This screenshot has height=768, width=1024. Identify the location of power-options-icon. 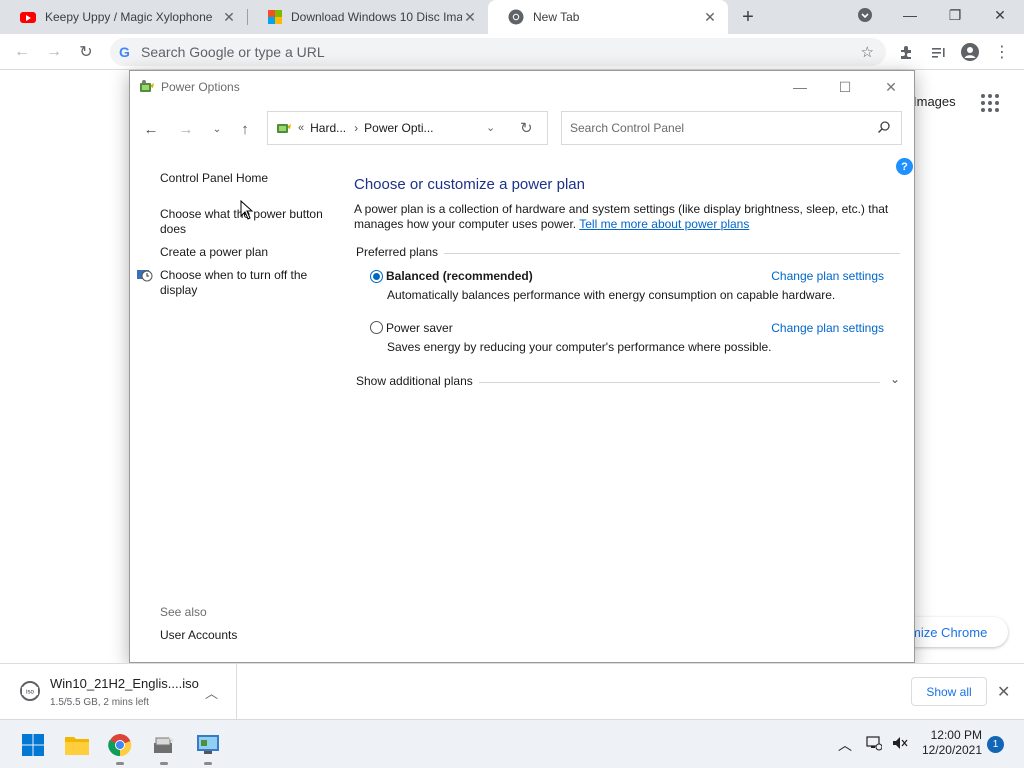
(284, 128).